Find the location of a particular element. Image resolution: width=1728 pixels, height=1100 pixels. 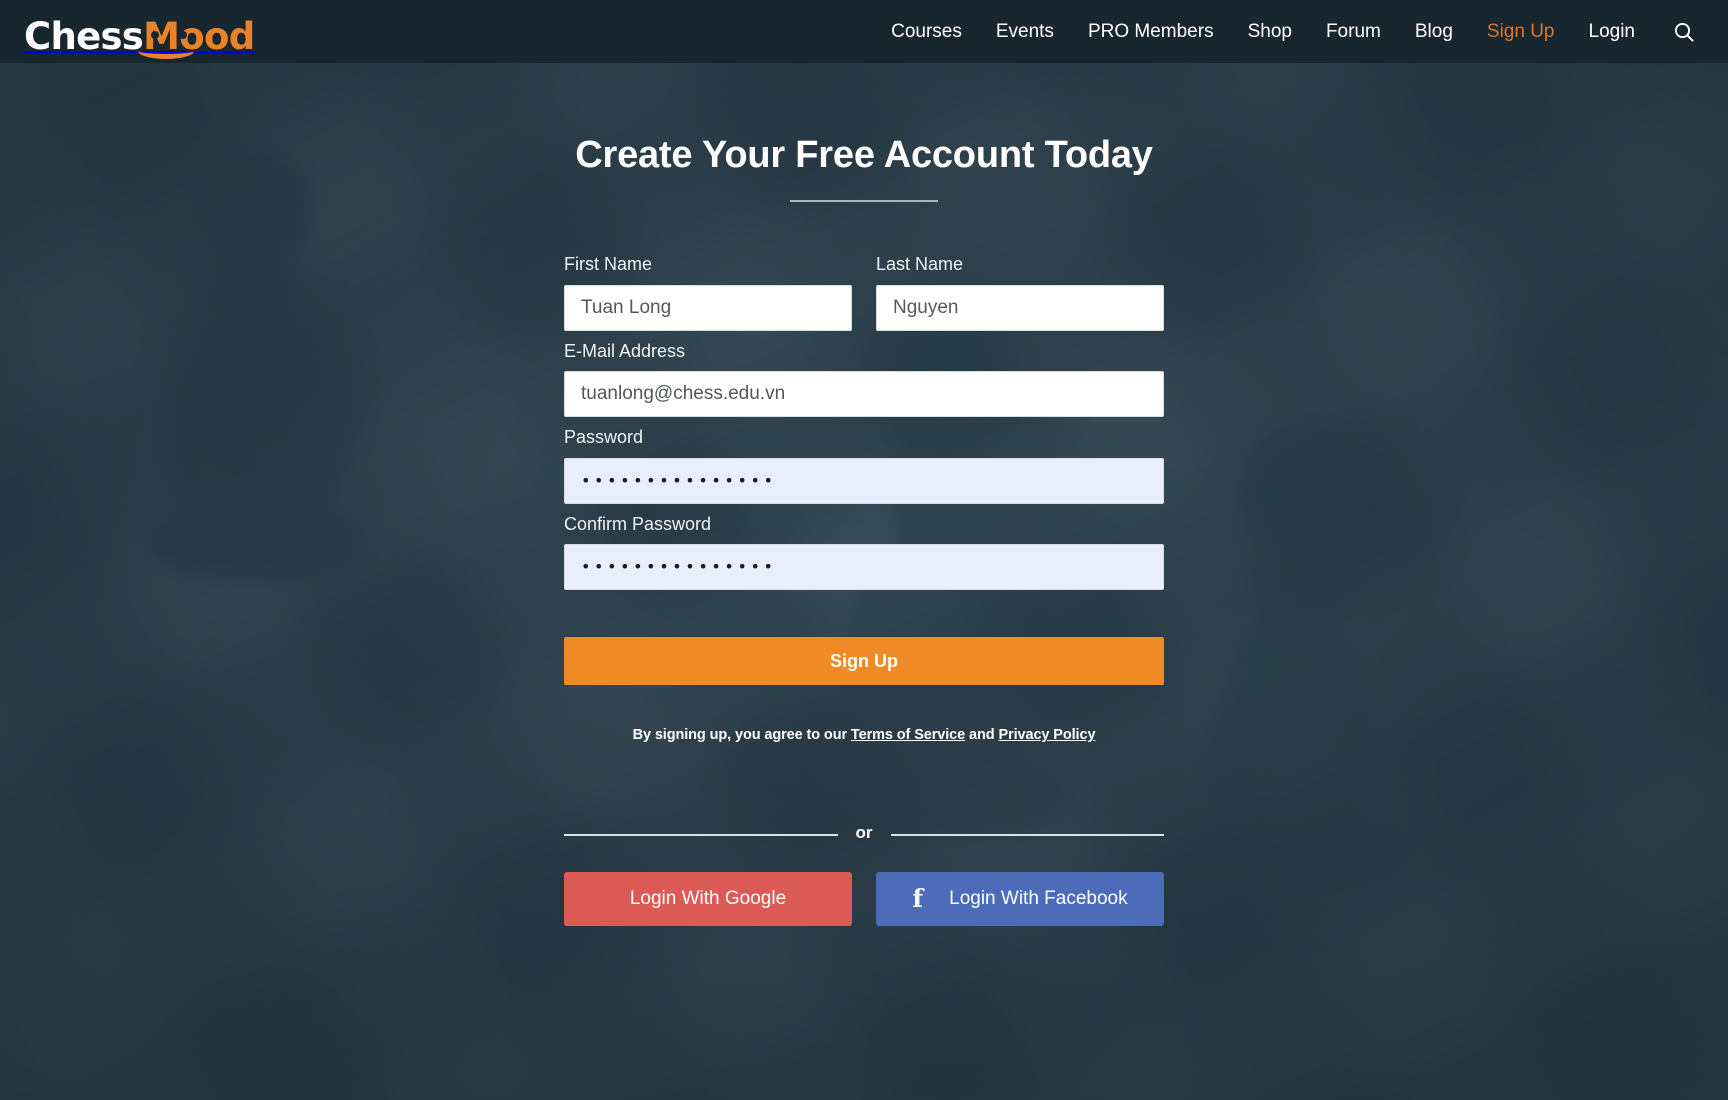

logo-eye-left-icon is located at coordinates (155, 34).